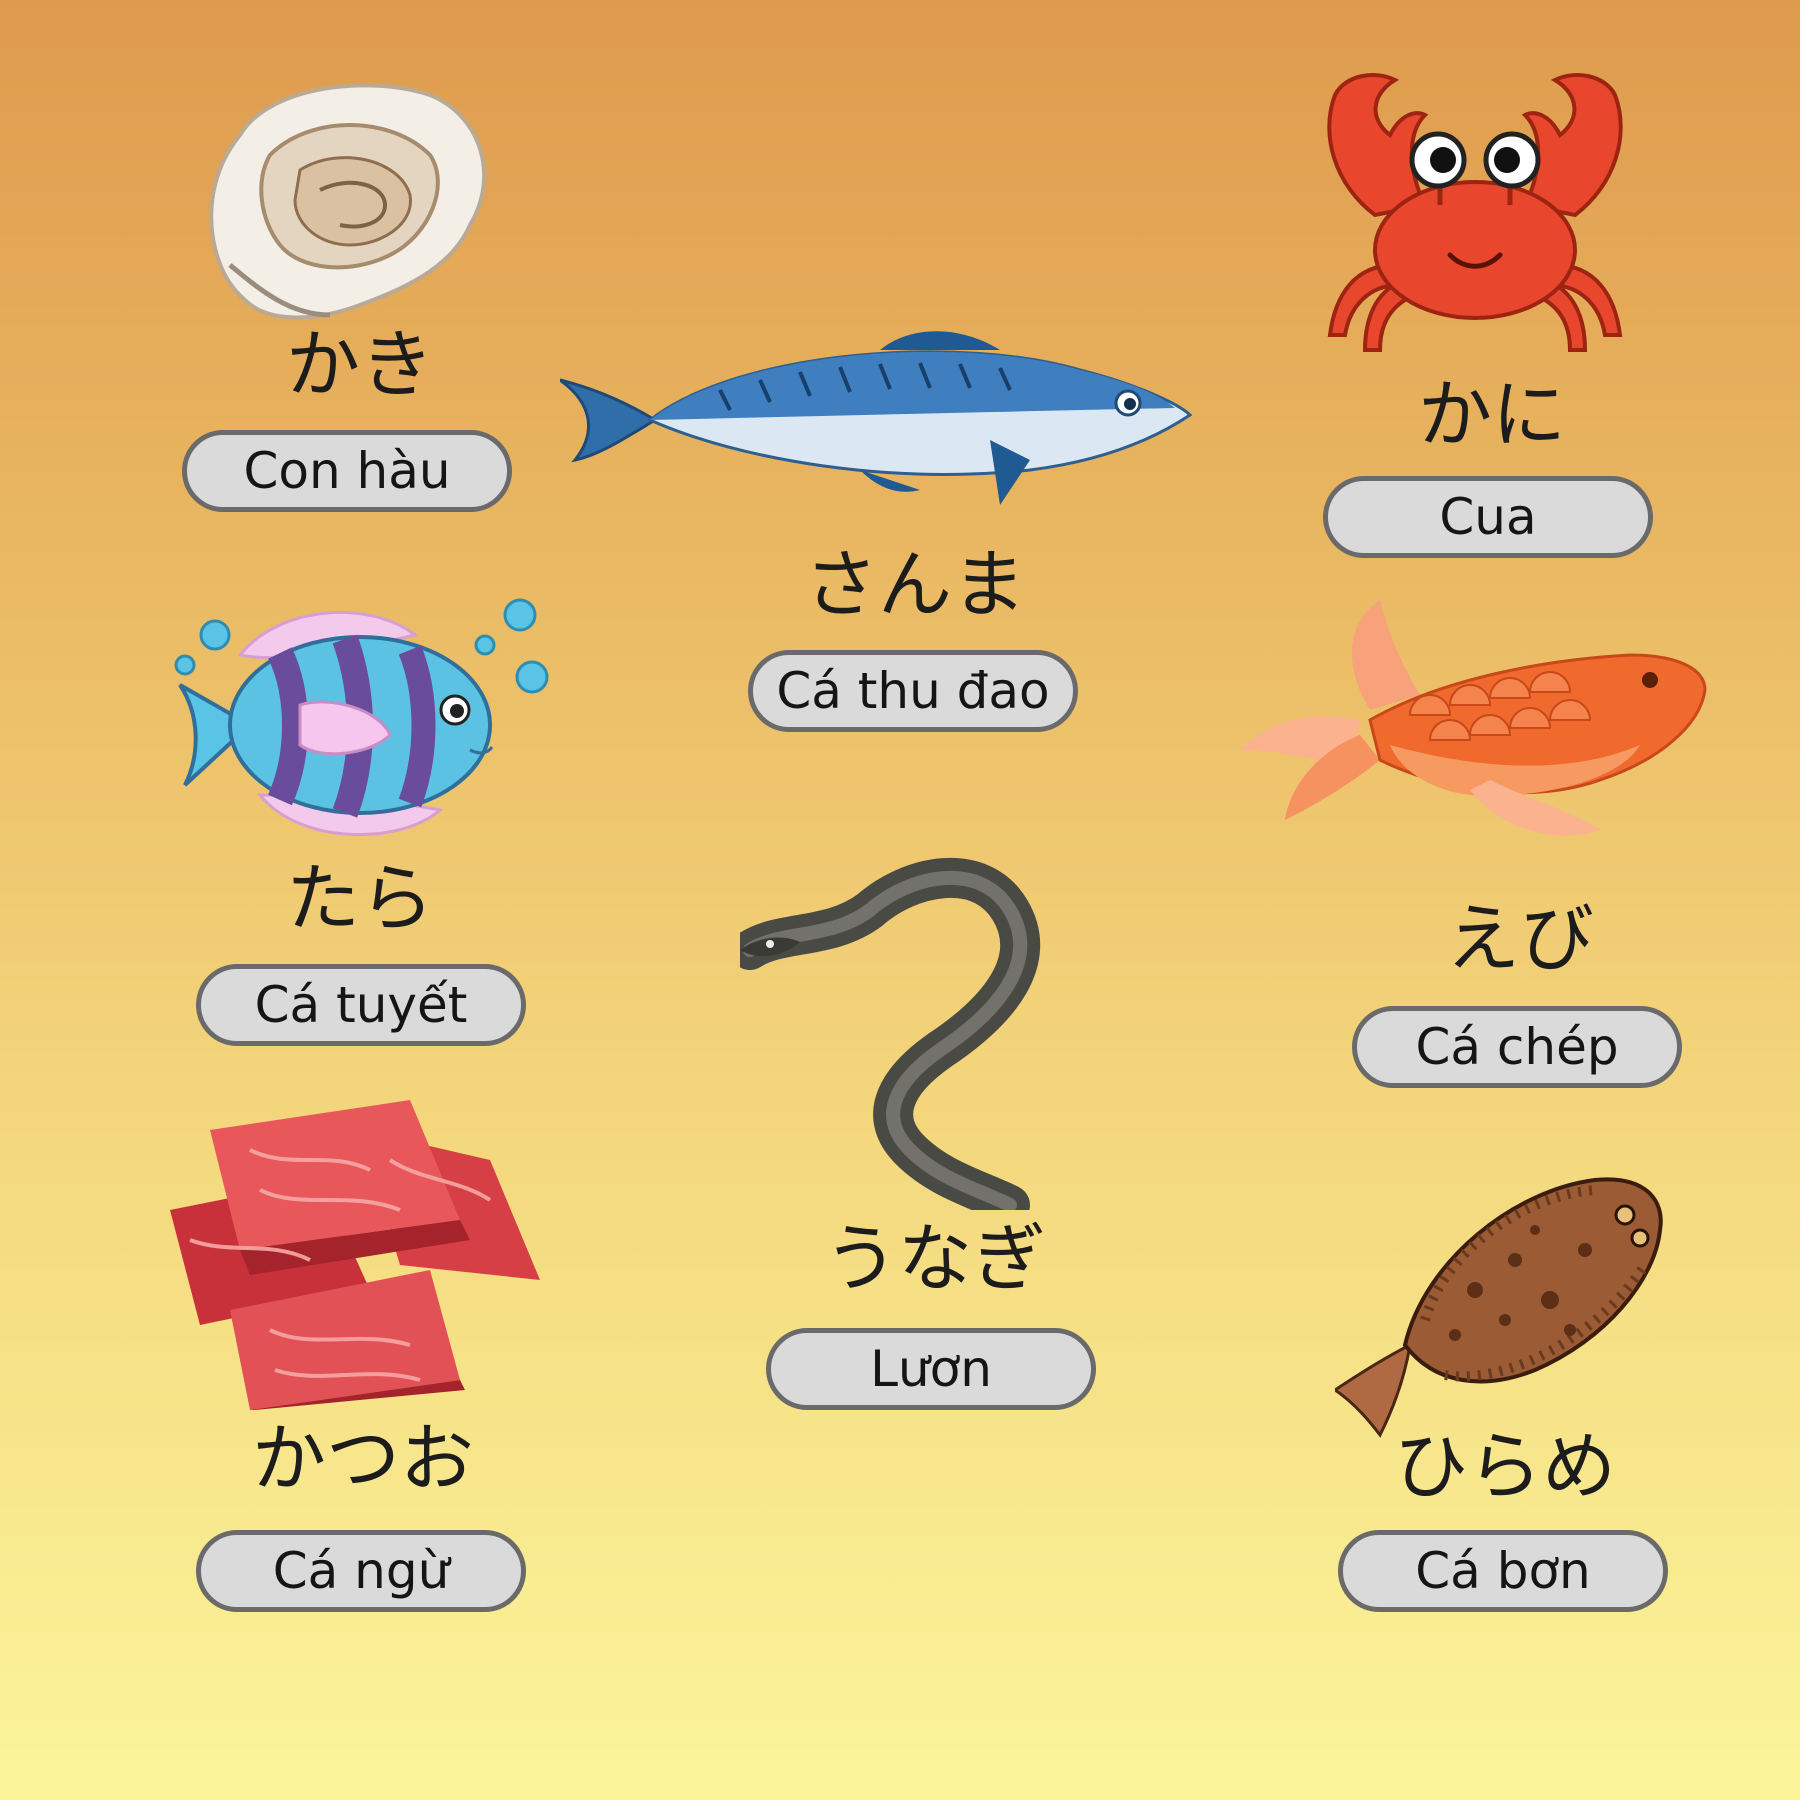  I want to click on vi-label-oyster: Con hàu, so click(347, 471).